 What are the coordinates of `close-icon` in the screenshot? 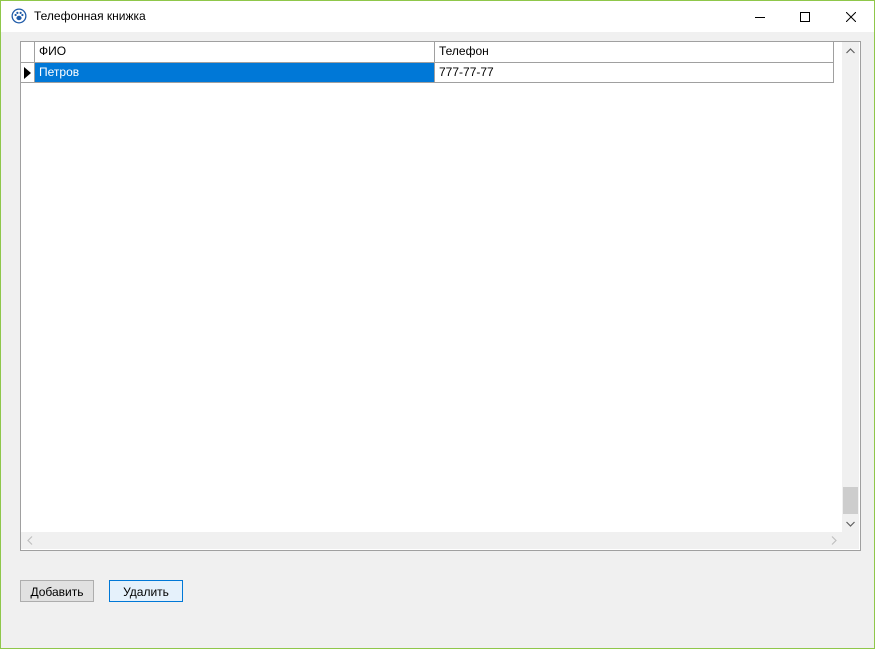 It's located at (851, 16).